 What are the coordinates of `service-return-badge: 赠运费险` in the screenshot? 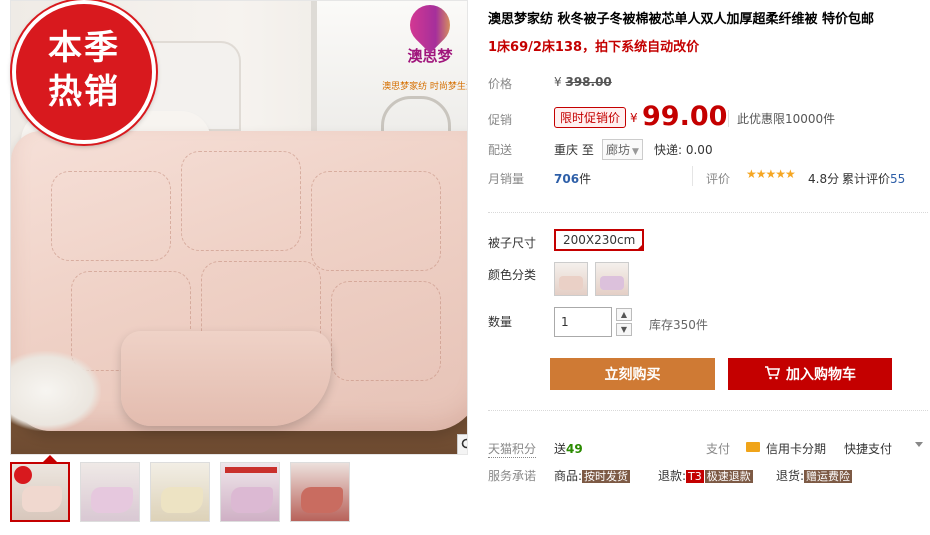 It's located at (828, 476).